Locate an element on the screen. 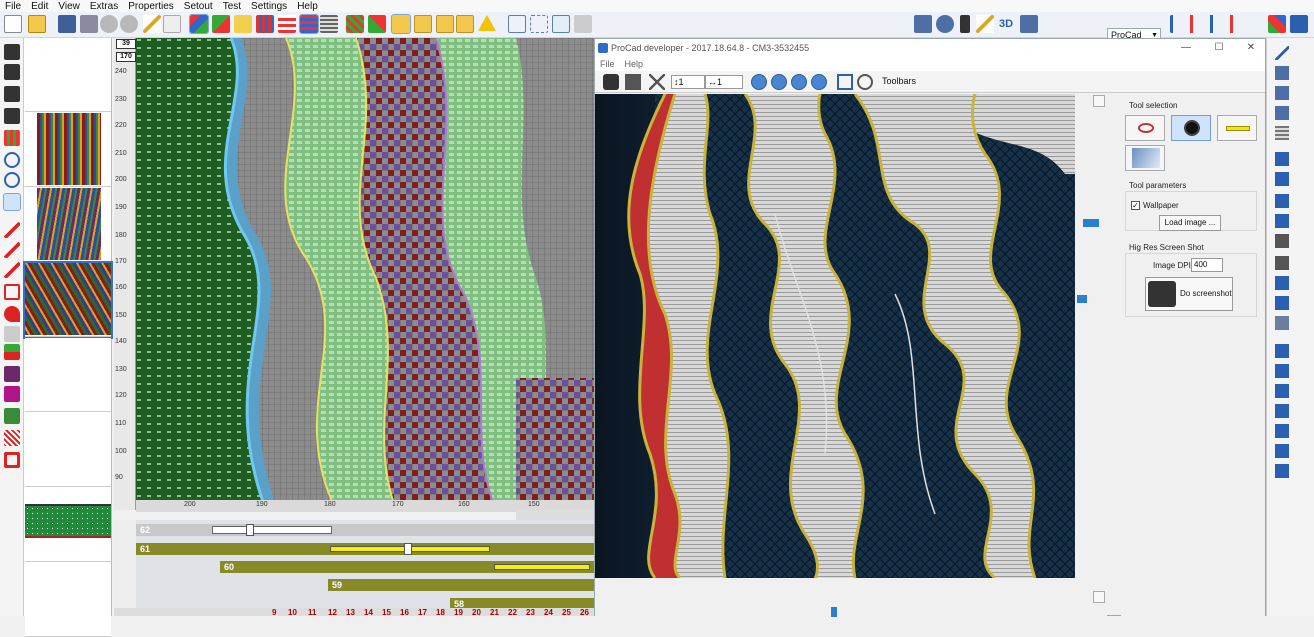 Image resolution: width=1314 pixels, height=637 pixels. stripe-pattern-icon is located at coordinates (265, 24).